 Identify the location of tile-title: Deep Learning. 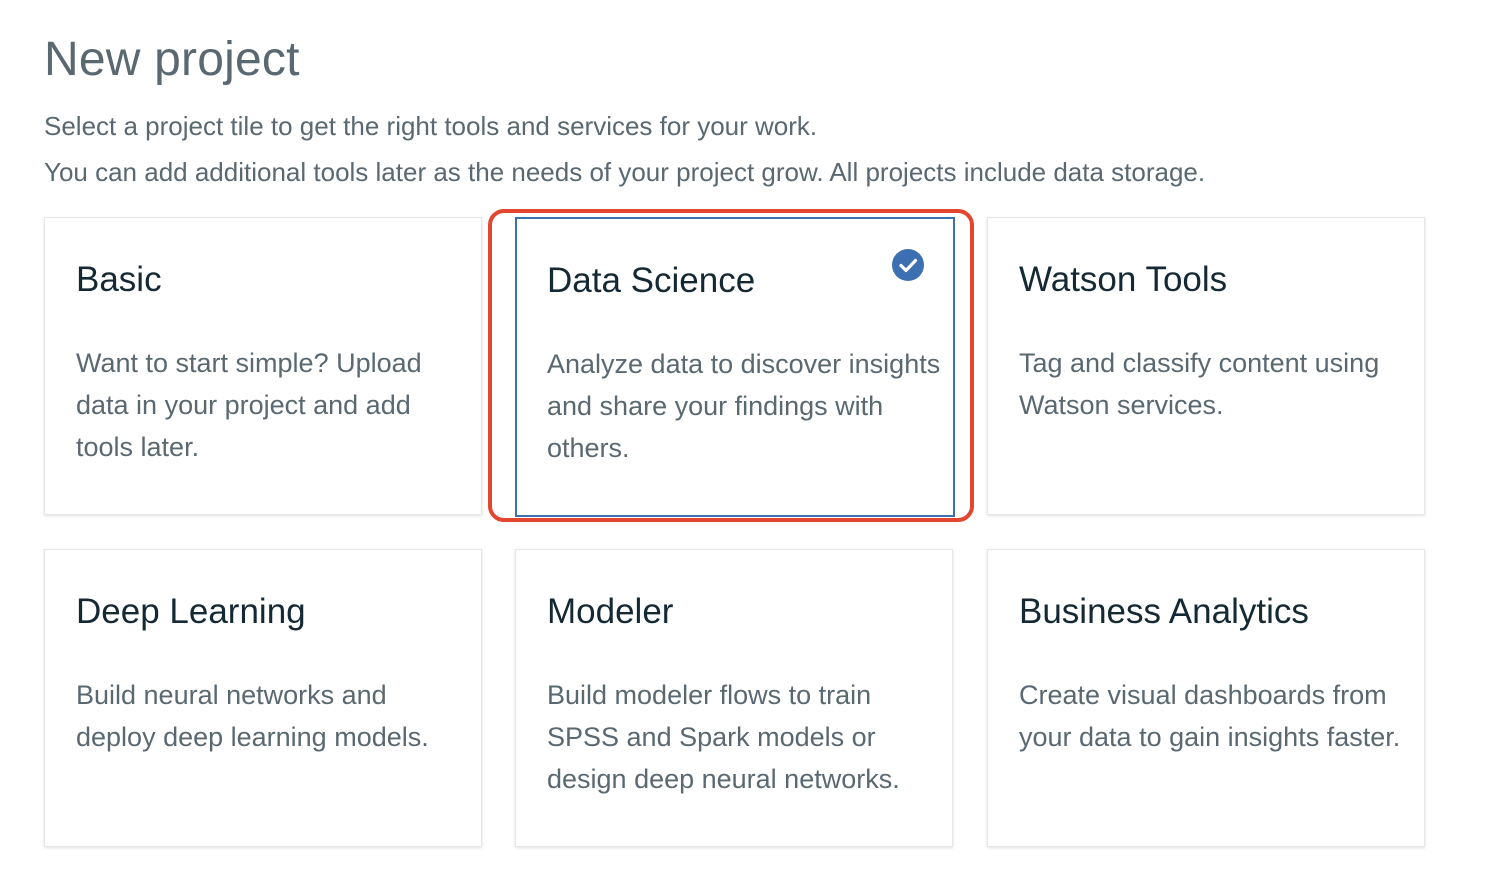
(191, 611).